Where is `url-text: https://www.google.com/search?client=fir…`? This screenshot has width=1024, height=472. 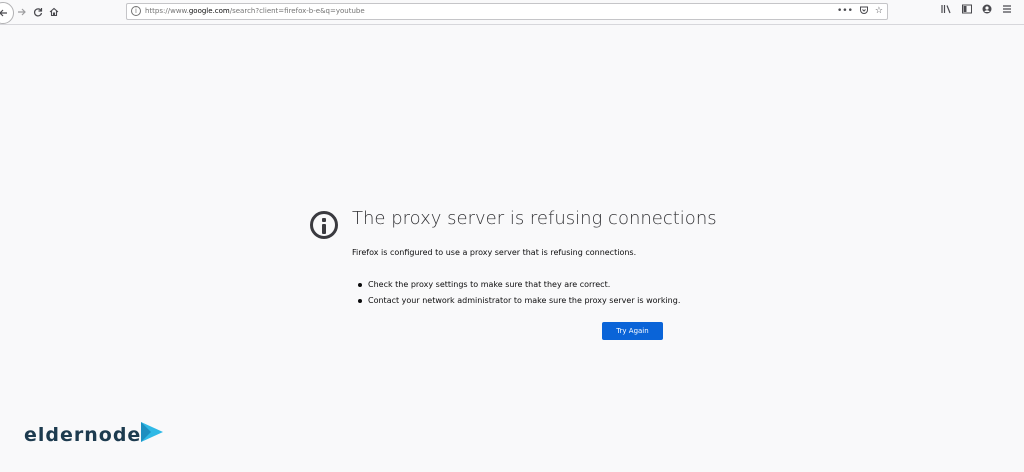
url-text: https://www.google.com/search?client=fir… is located at coordinates (255, 11).